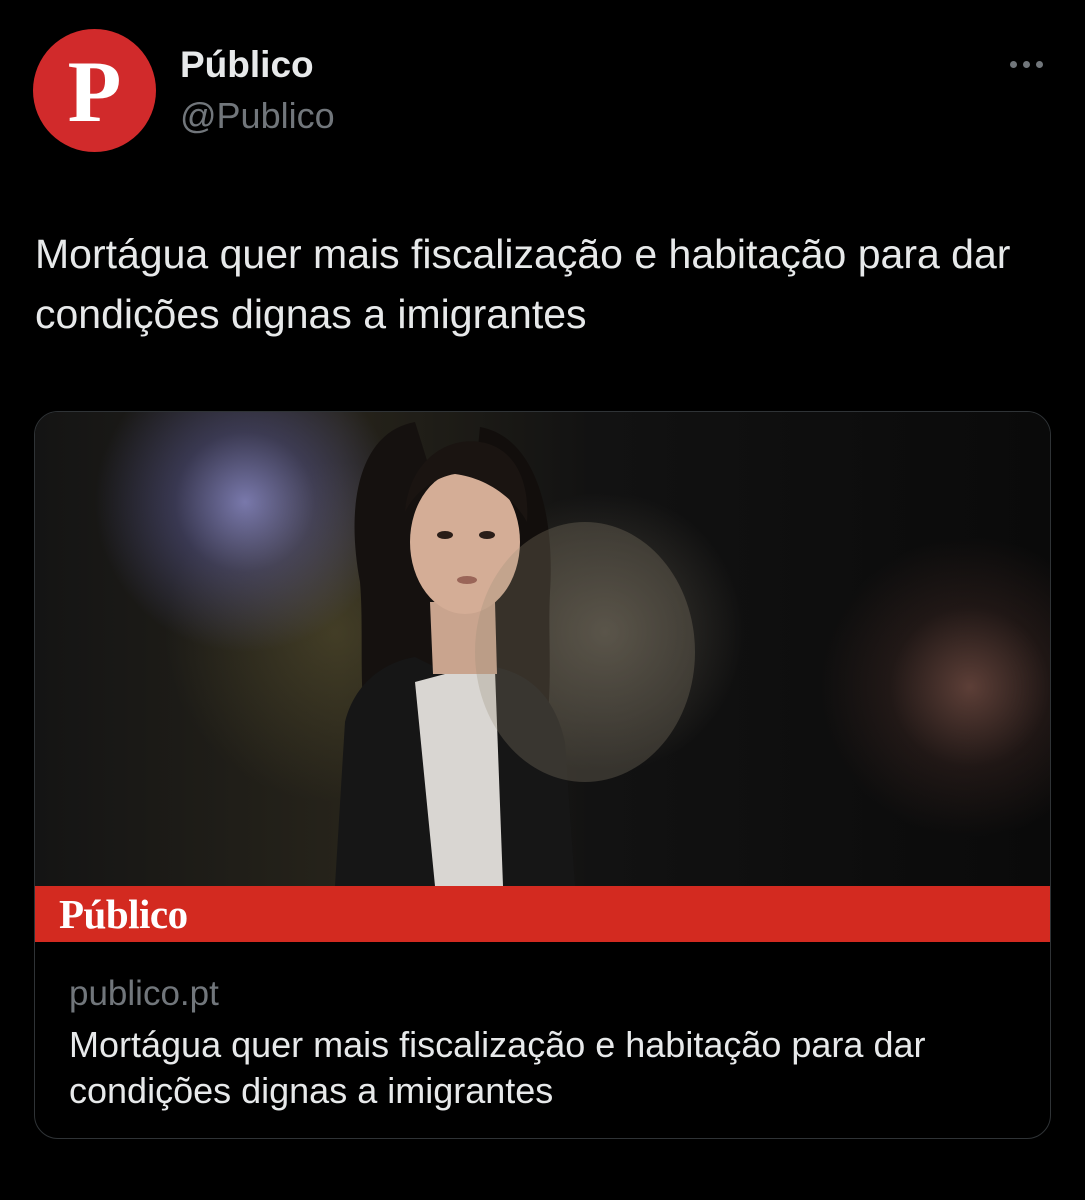 Image resolution: width=1085 pixels, height=1200 pixels. Describe the element at coordinates (257, 116) in the screenshot. I see `user-handle: @Publico` at that location.